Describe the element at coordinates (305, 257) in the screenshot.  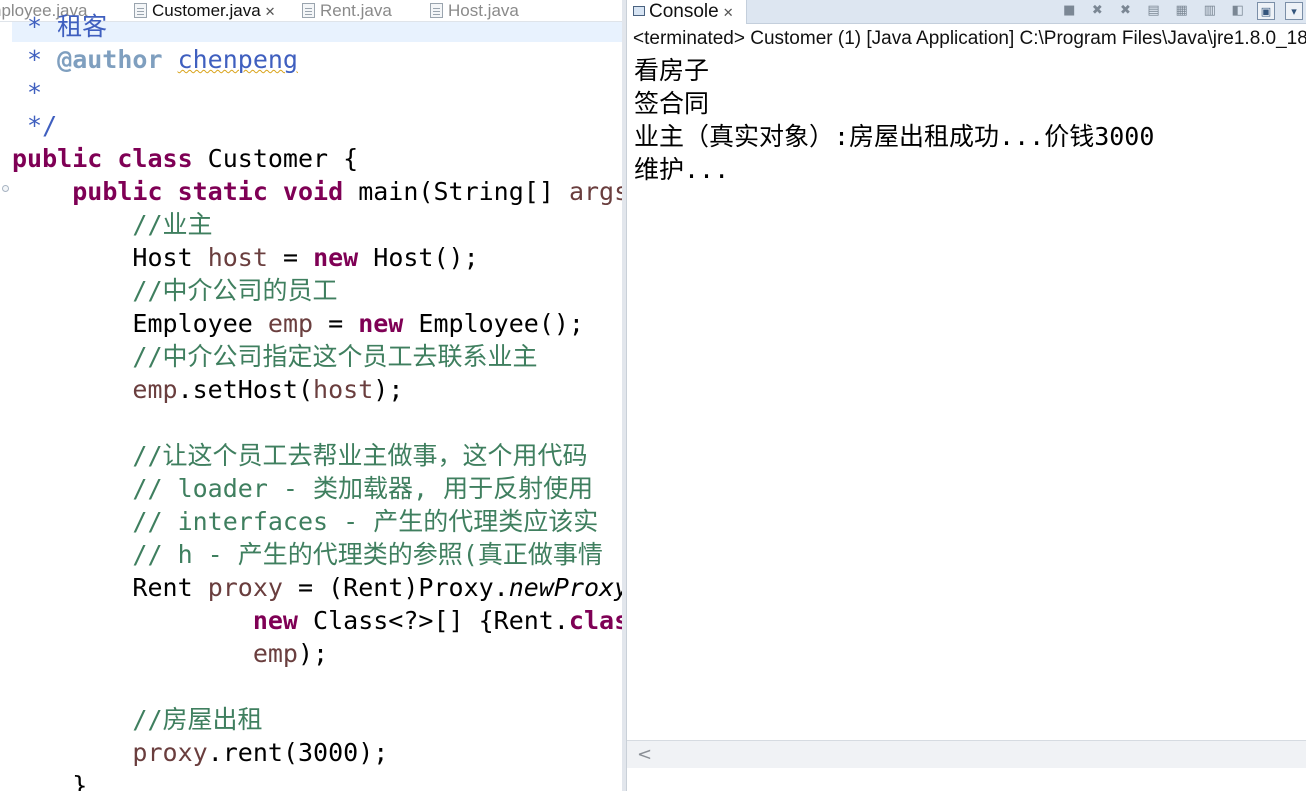
I see `code-line-8: Host host = new Host();` at that location.